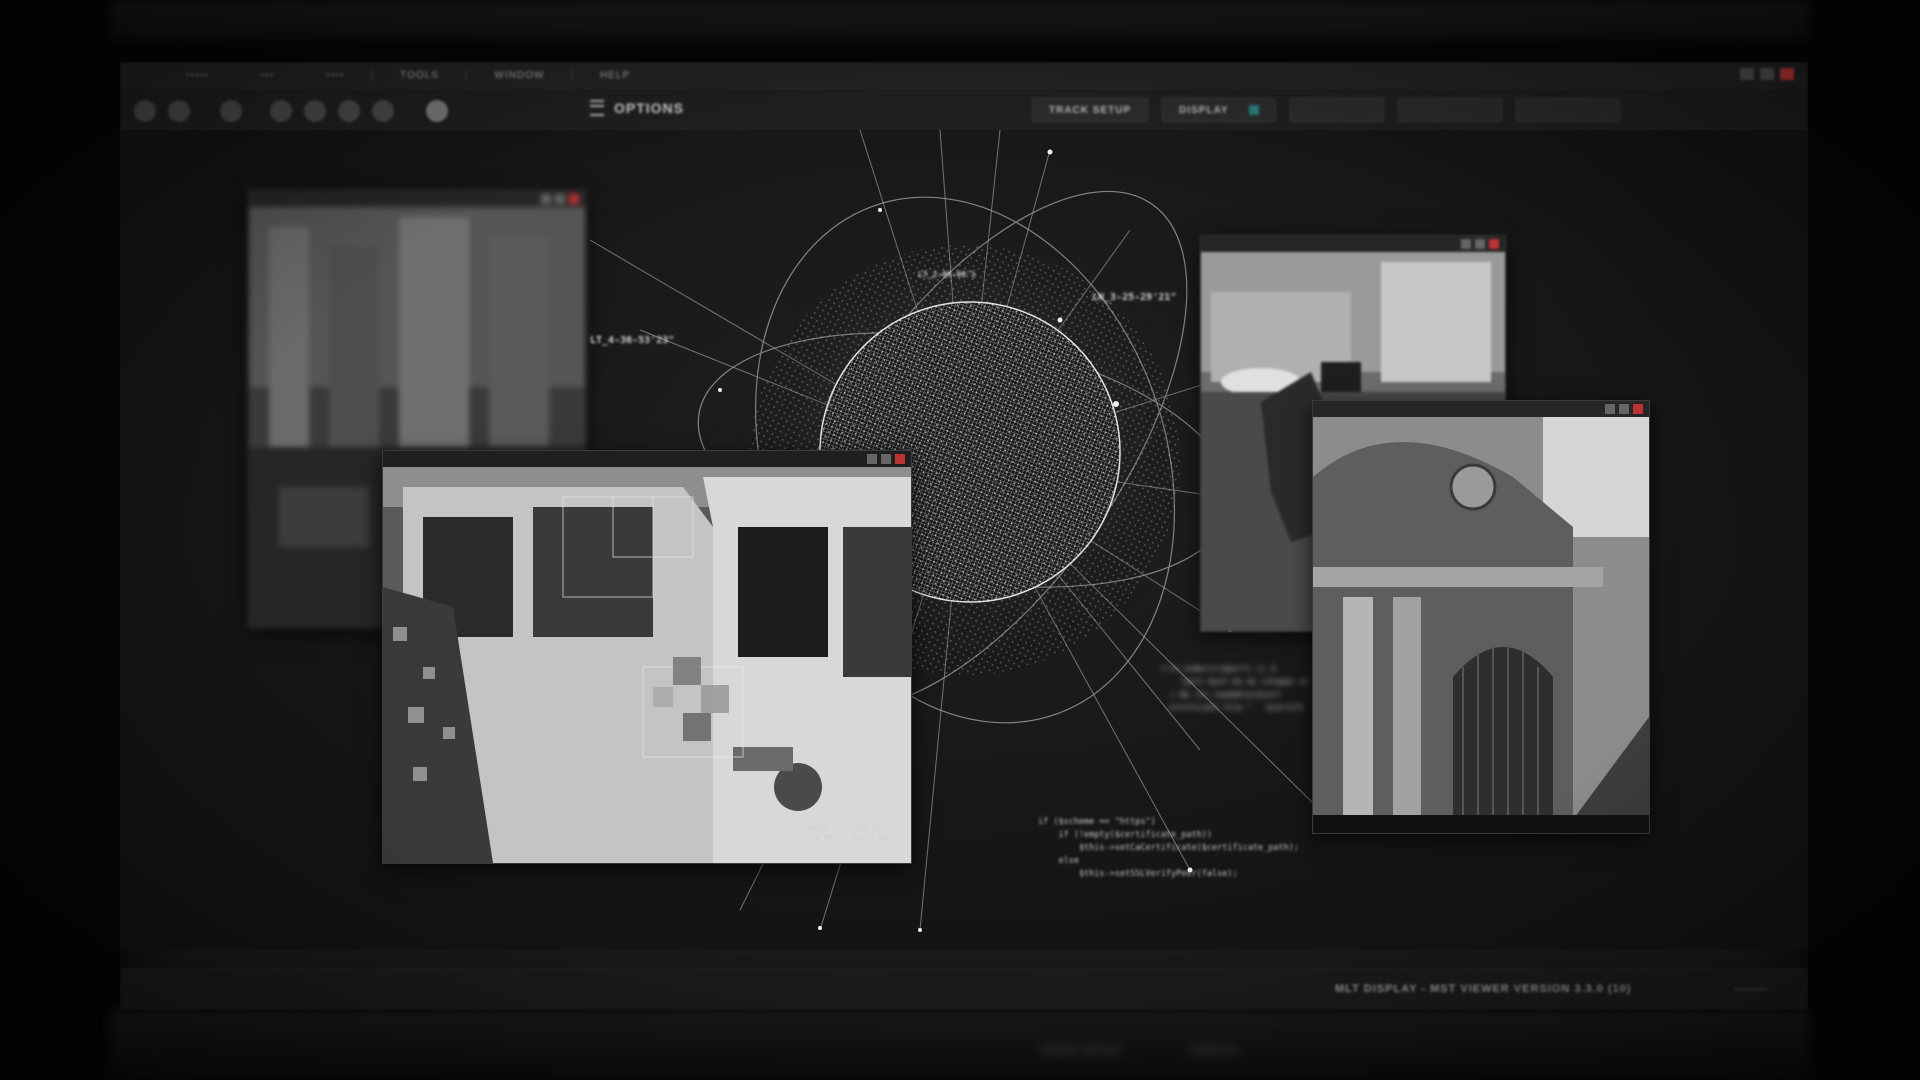  What do you see at coordinates (960, 20) in the screenshot?
I see `background-monitor-top` at bounding box center [960, 20].